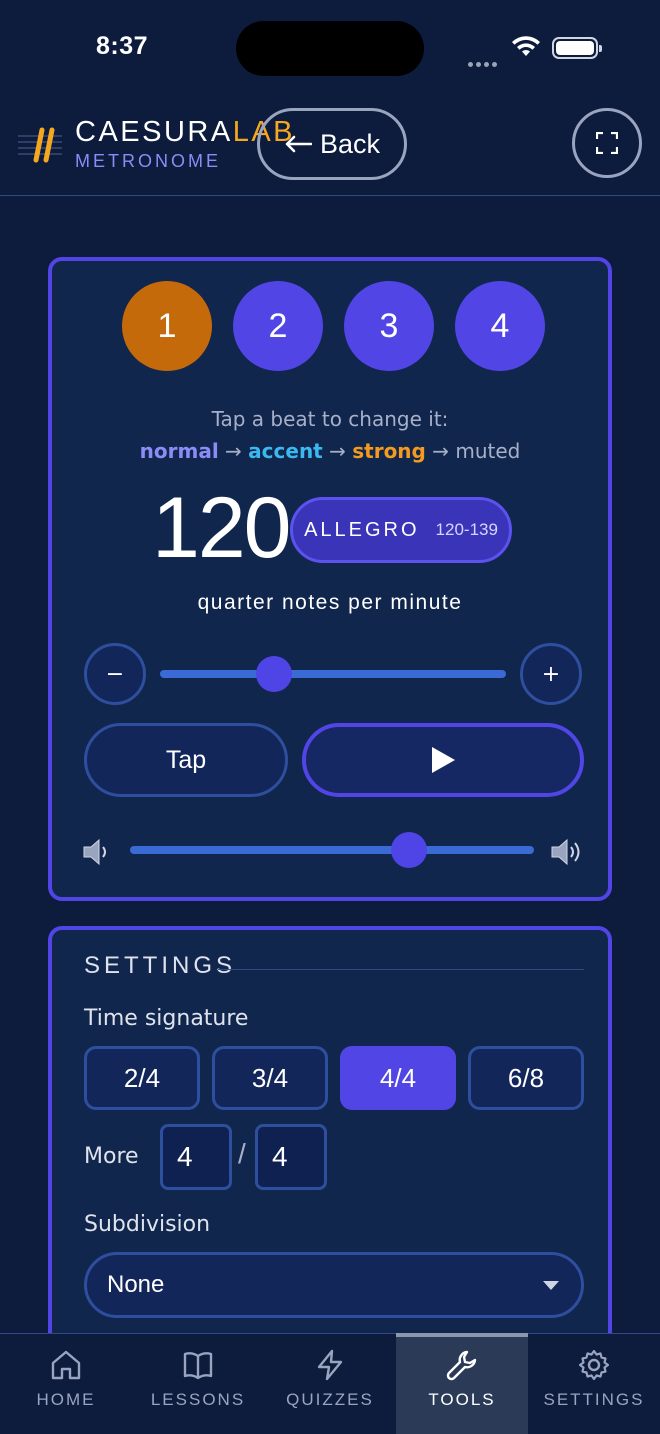 This screenshot has width=660, height=1434. What do you see at coordinates (334, 1285) in the screenshot?
I see `subdivision-select: None` at bounding box center [334, 1285].